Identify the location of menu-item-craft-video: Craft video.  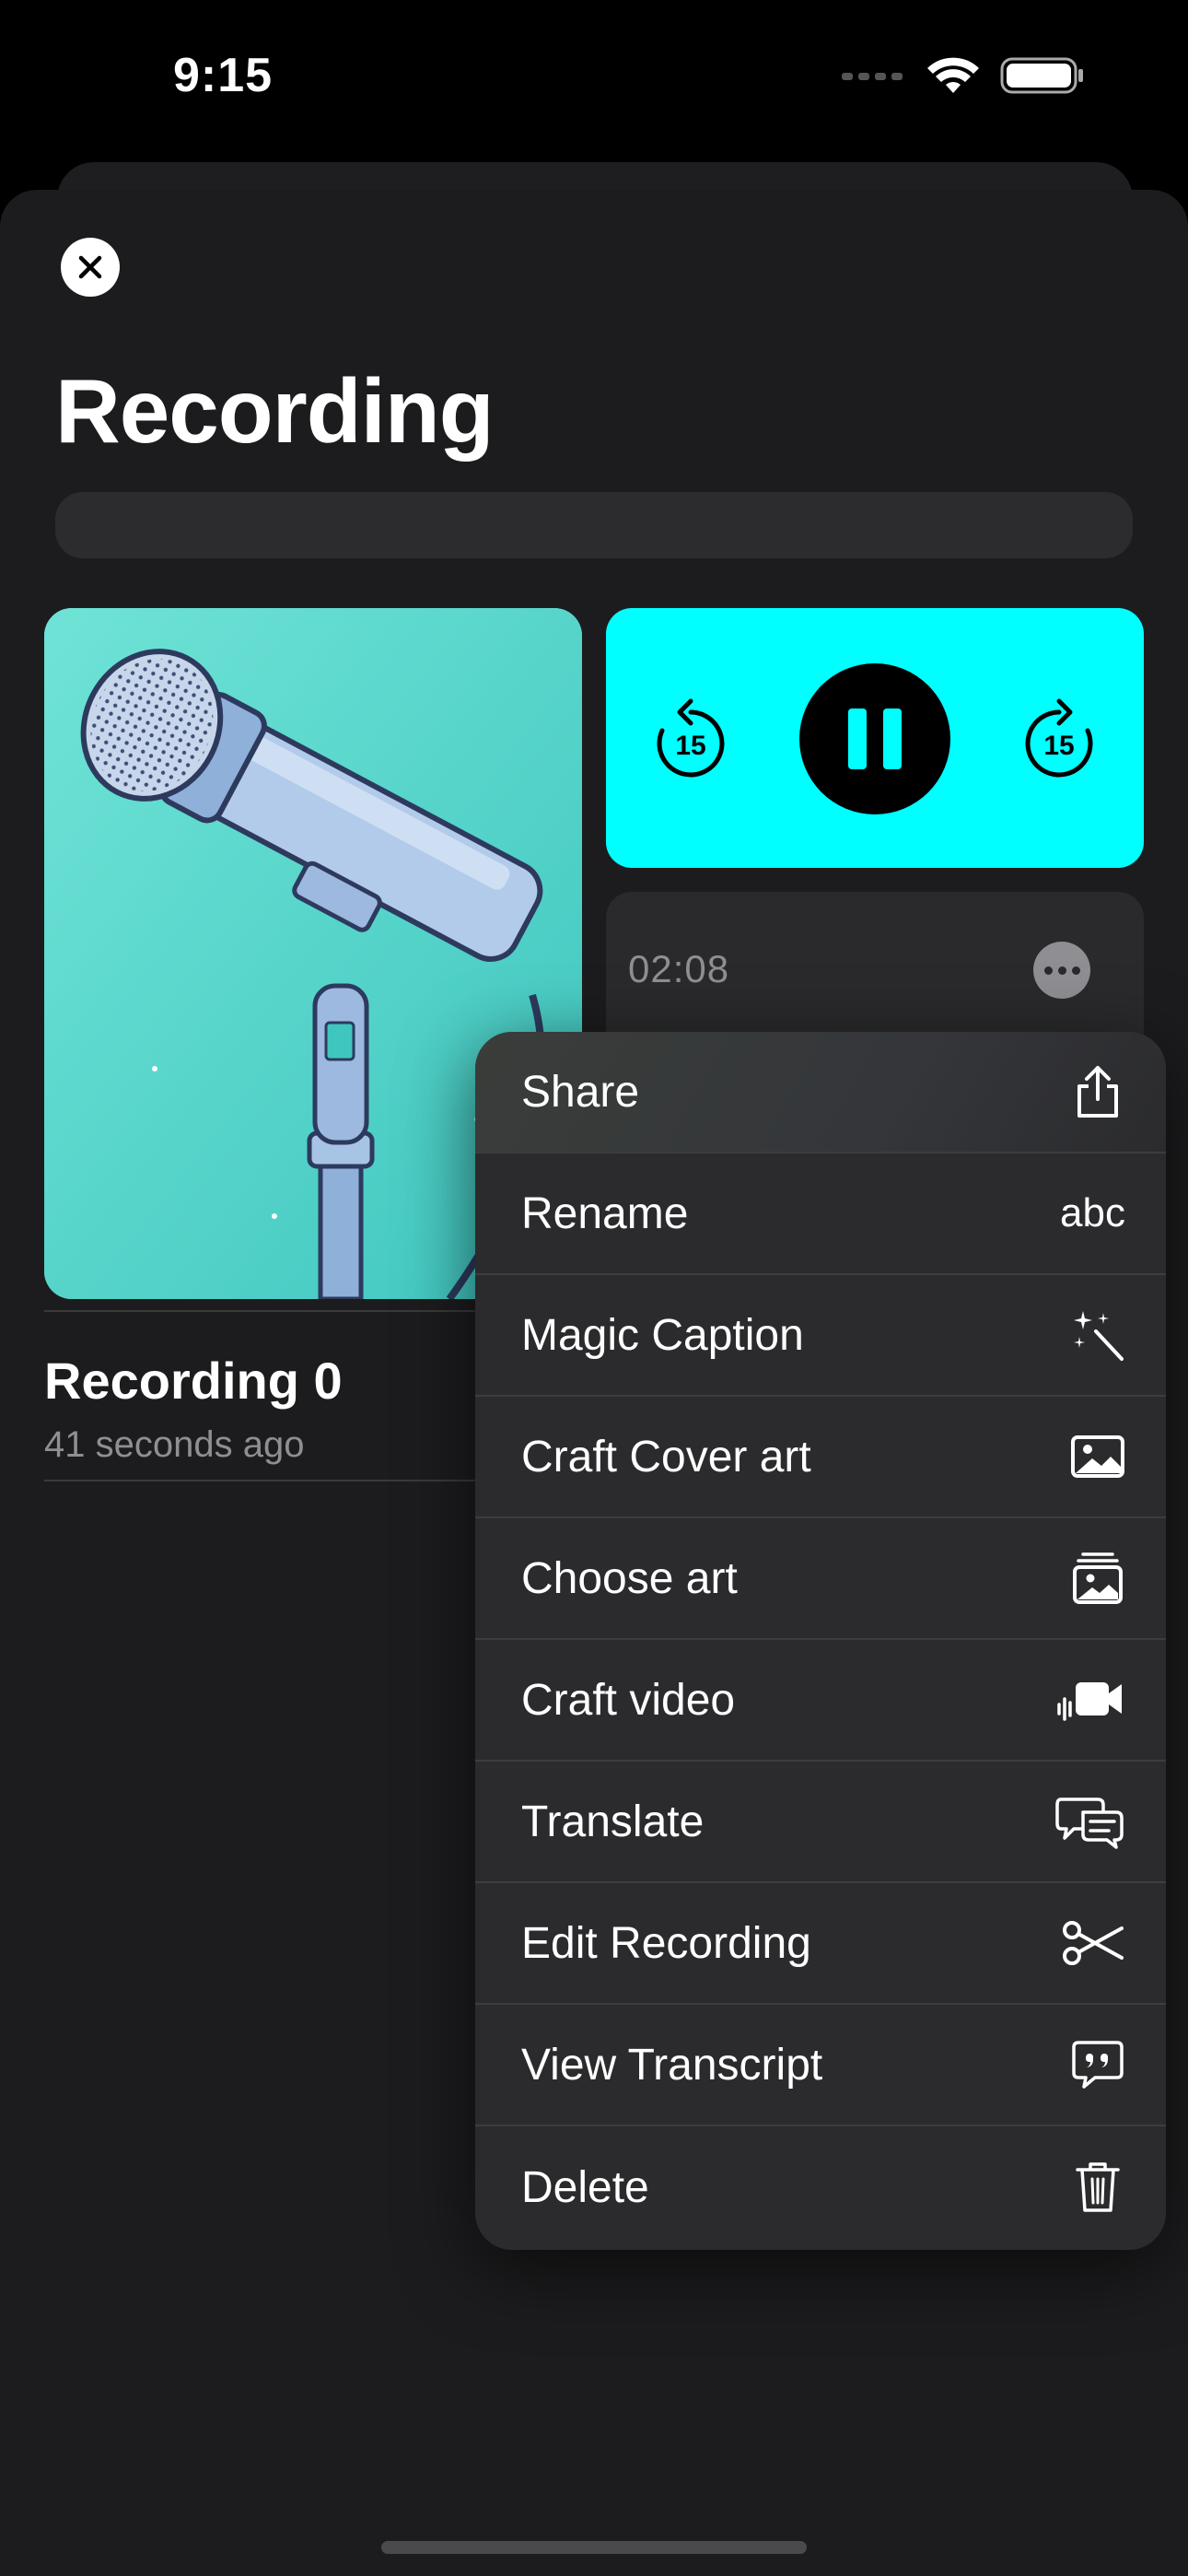
(821, 1701).